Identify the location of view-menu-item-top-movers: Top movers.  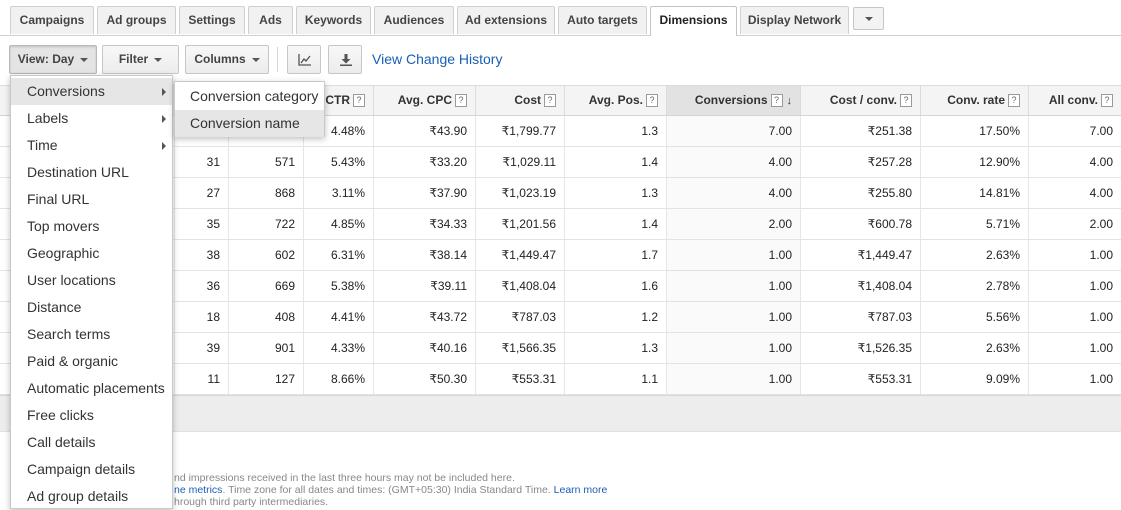
(91, 226).